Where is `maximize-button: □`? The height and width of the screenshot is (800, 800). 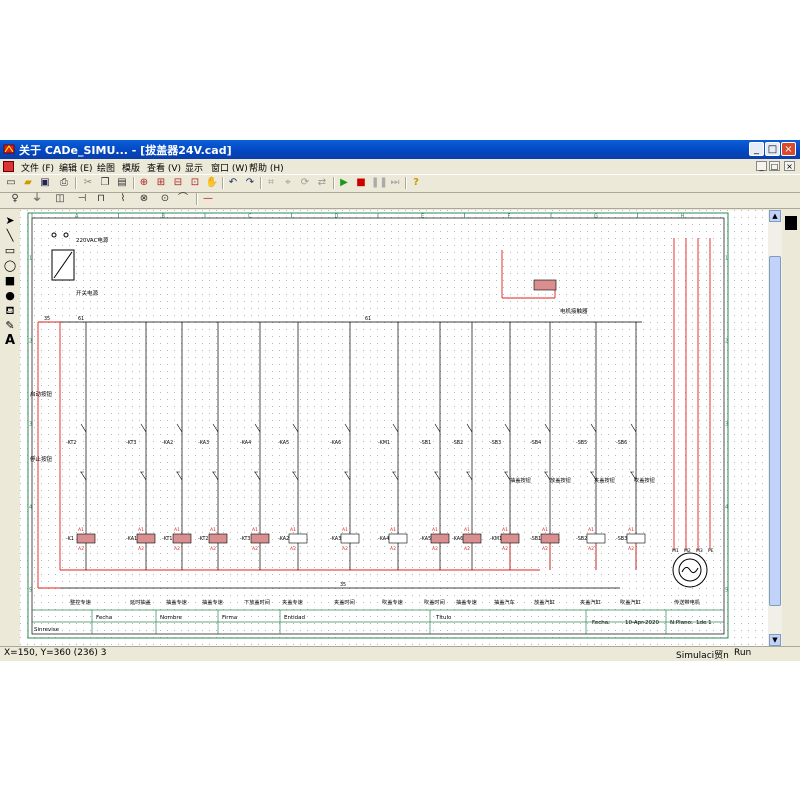
maximize-button: □ is located at coordinates (772, 149).